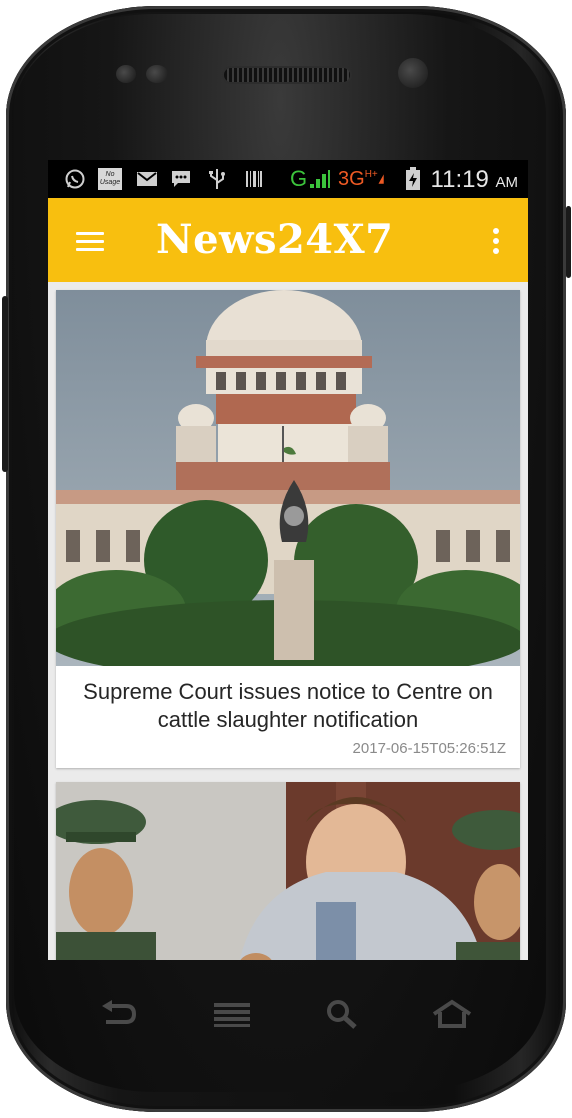 Image resolution: width=572 pixels, height=1118 pixels. What do you see at coordinates (413, 178) in the screenshot?
I see `battery-charging-icon` at bounding box center [413, 178].